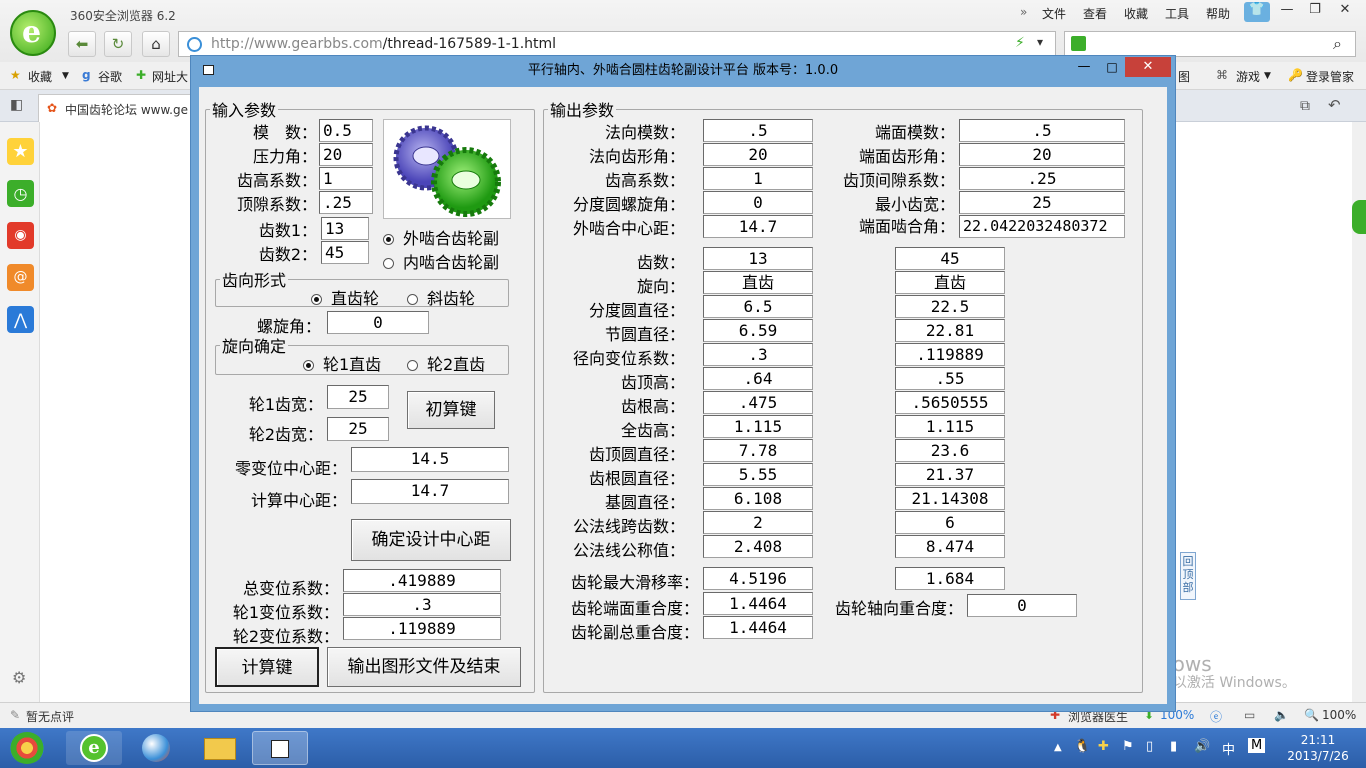 The height and width of the screenshot is (768, 1366). I want to click on search-engine-icon, so click(1078, 43).